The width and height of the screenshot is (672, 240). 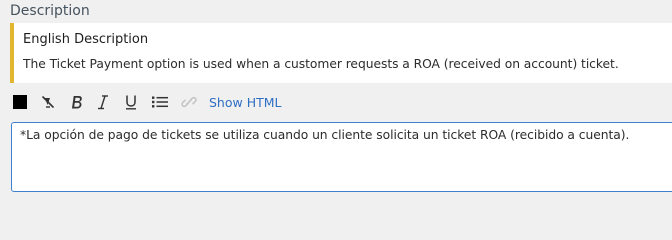 I want to click on color-swatch, so click(x=20, y=102).